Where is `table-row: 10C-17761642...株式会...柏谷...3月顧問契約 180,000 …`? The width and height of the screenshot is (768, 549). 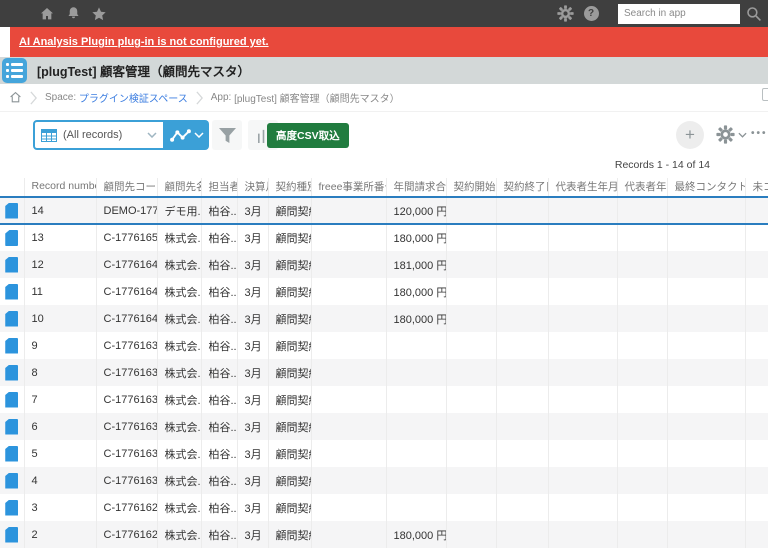
table-row: 10C-17761642...株式会...柏谷...3月顧問契約 180,000 … is located at coordinates (384, 318).